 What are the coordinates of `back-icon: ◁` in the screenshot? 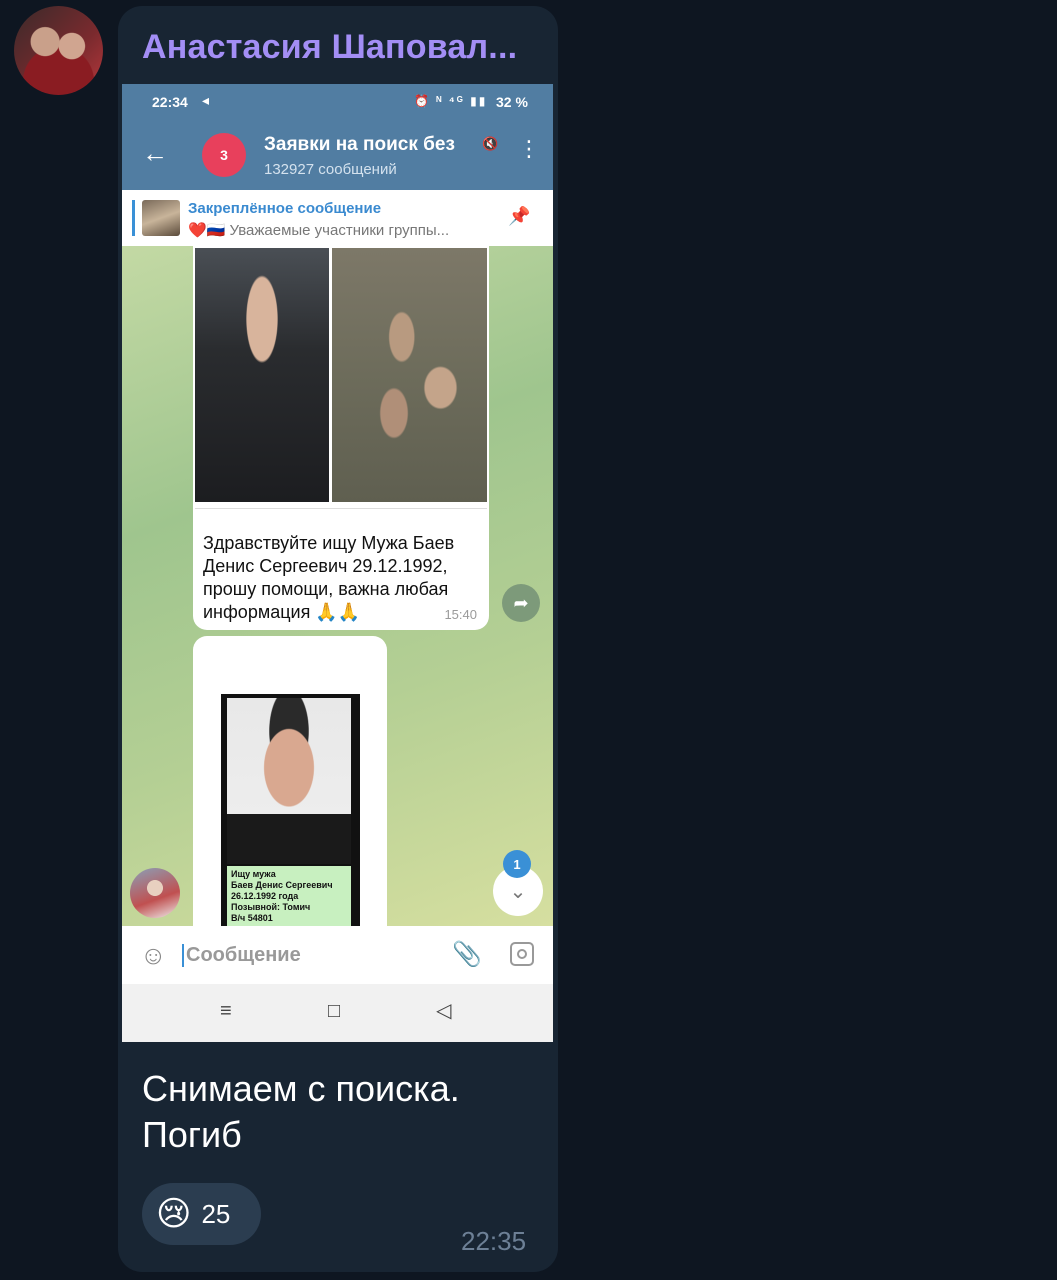 It's located at (444, 1011).